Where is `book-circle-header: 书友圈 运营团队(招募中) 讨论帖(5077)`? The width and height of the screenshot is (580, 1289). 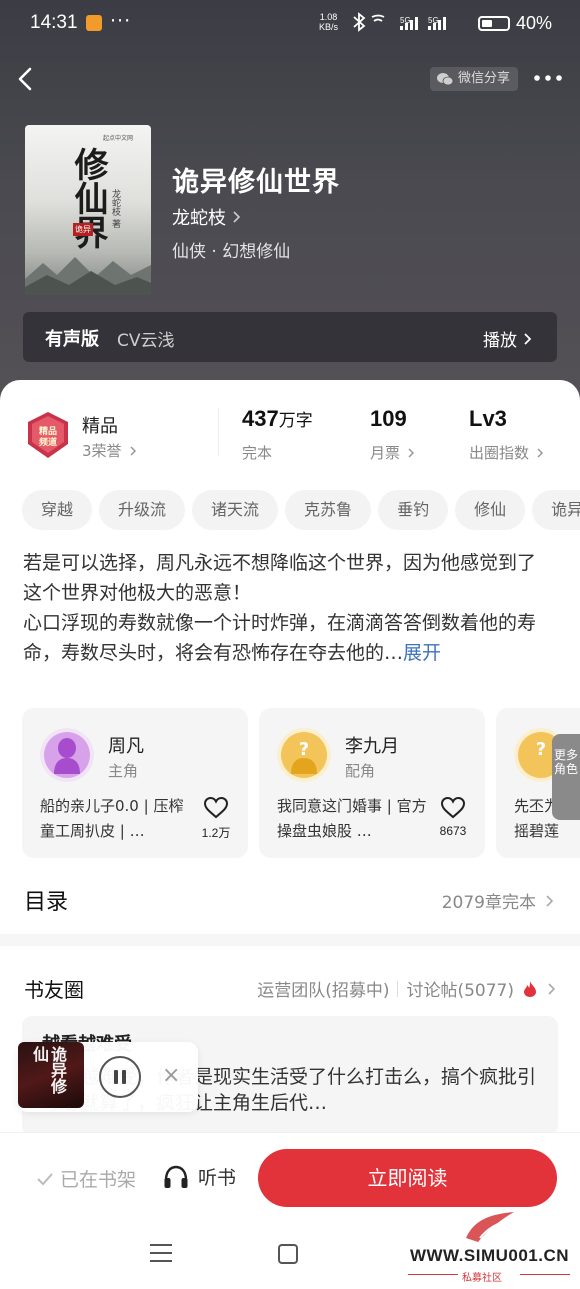 book-circle-header: 书友圈 运营团队(招募中) 讨论帖(5077) is located at coordinates (290, 986).